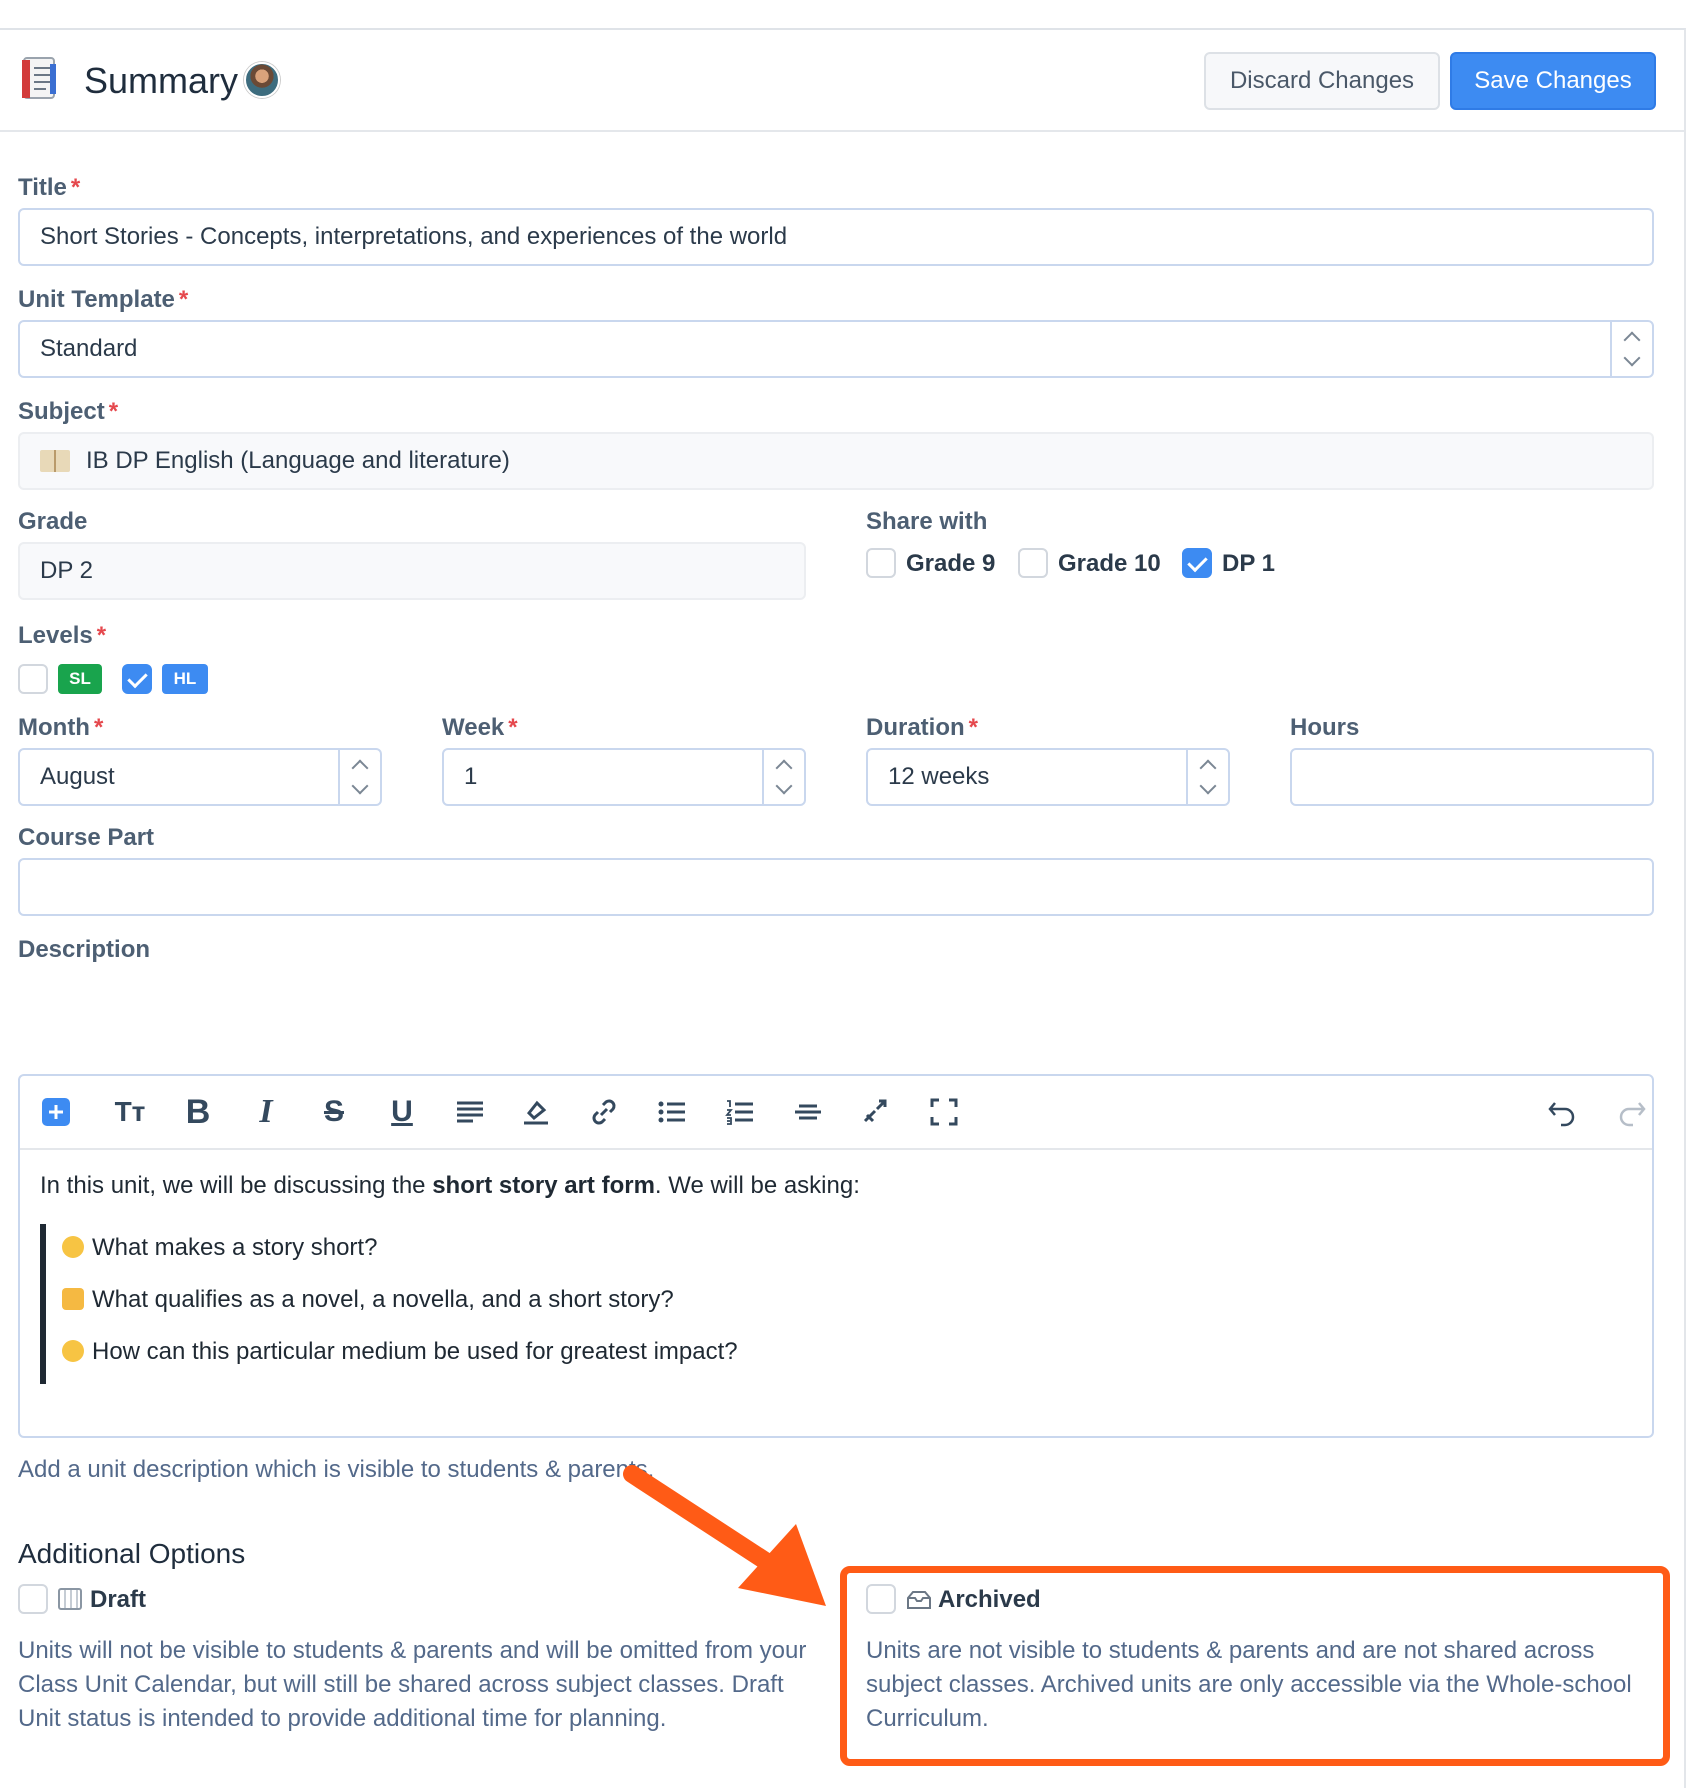 The image size is (1686, 1788). Describe the element at coordinates (298, 460) in the screenshot. I see `subject-value: IB DP English (Language and literature)` at that location.